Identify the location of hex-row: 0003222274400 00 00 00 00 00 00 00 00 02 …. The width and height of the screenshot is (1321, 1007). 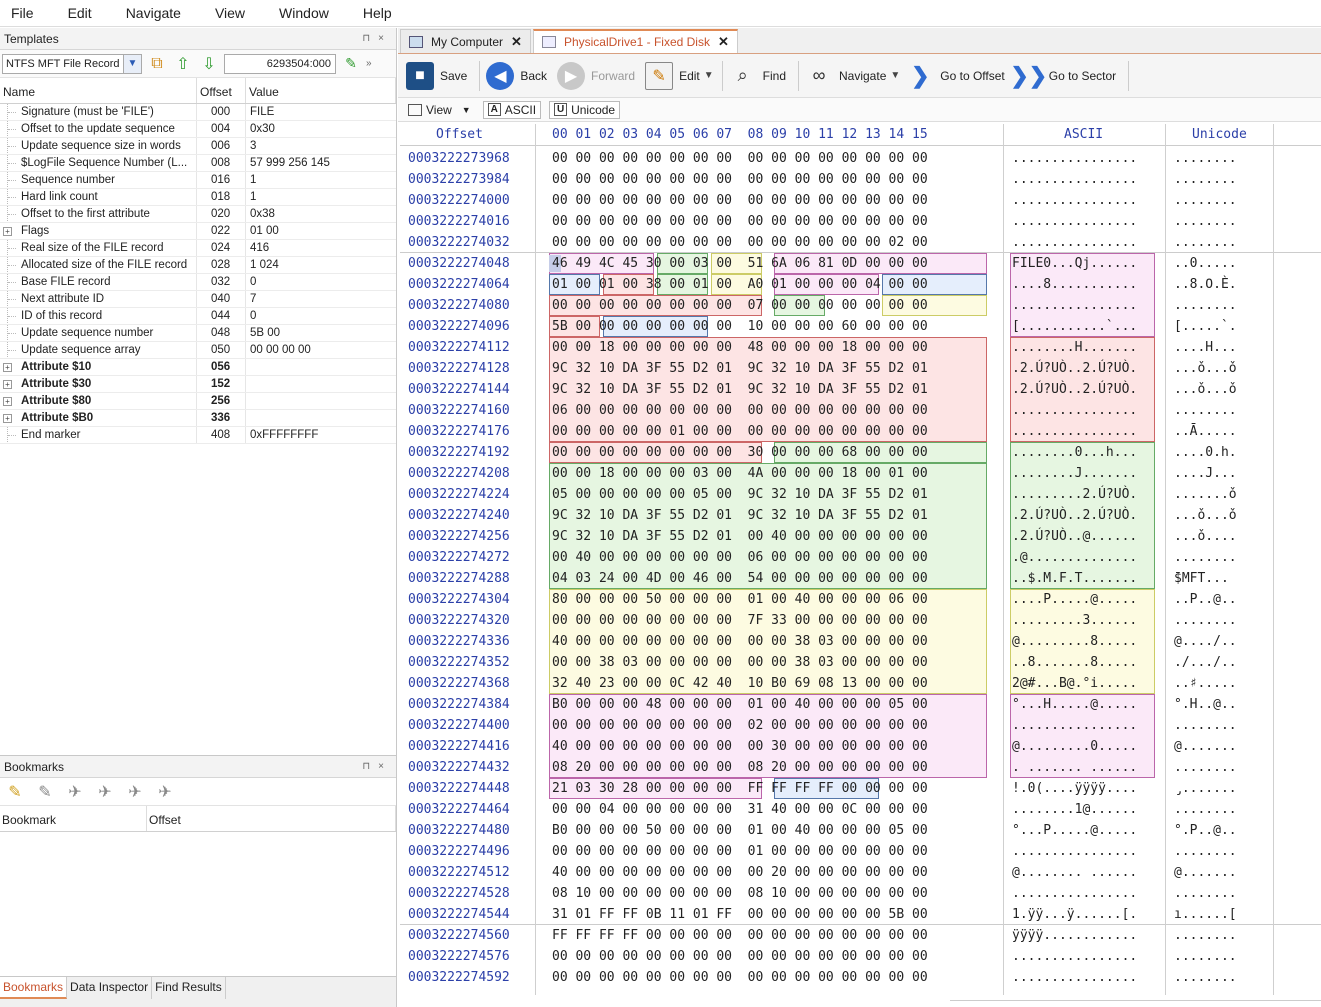
(860, 725).